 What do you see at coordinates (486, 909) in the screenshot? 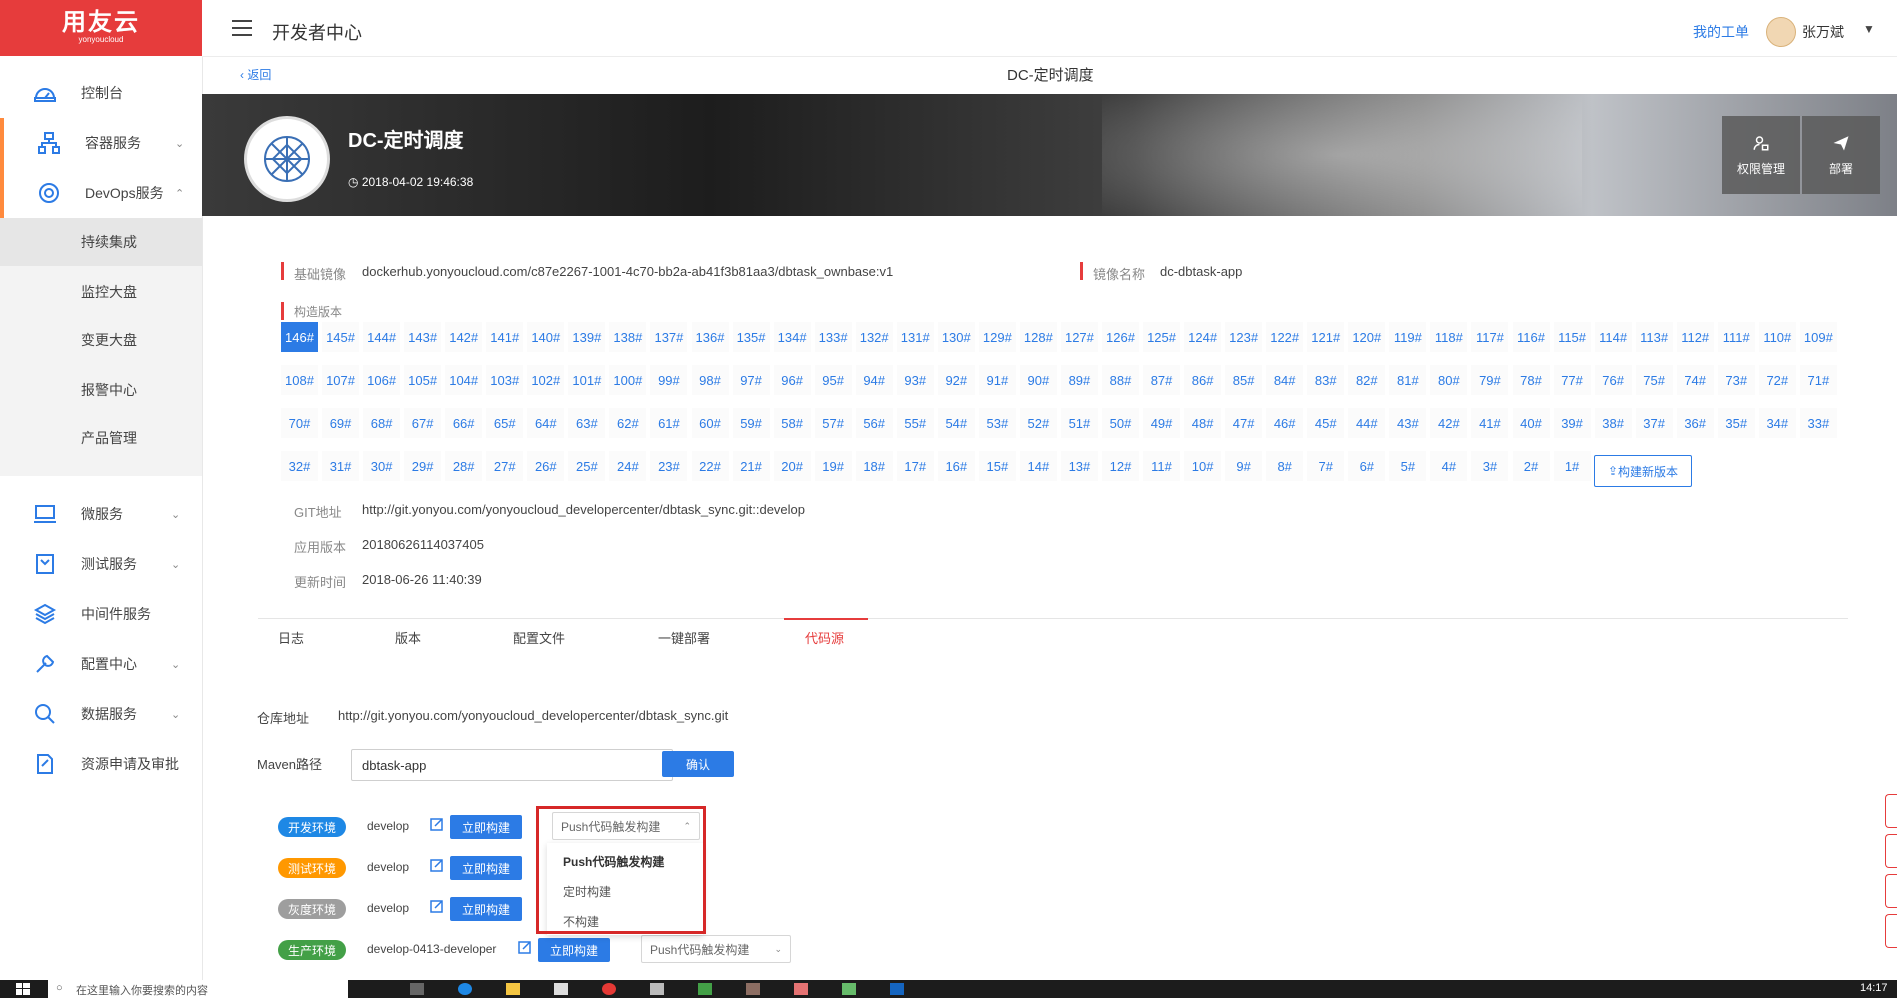
I see `build-now-button: 立即构建` at bounding box center [486, 909].